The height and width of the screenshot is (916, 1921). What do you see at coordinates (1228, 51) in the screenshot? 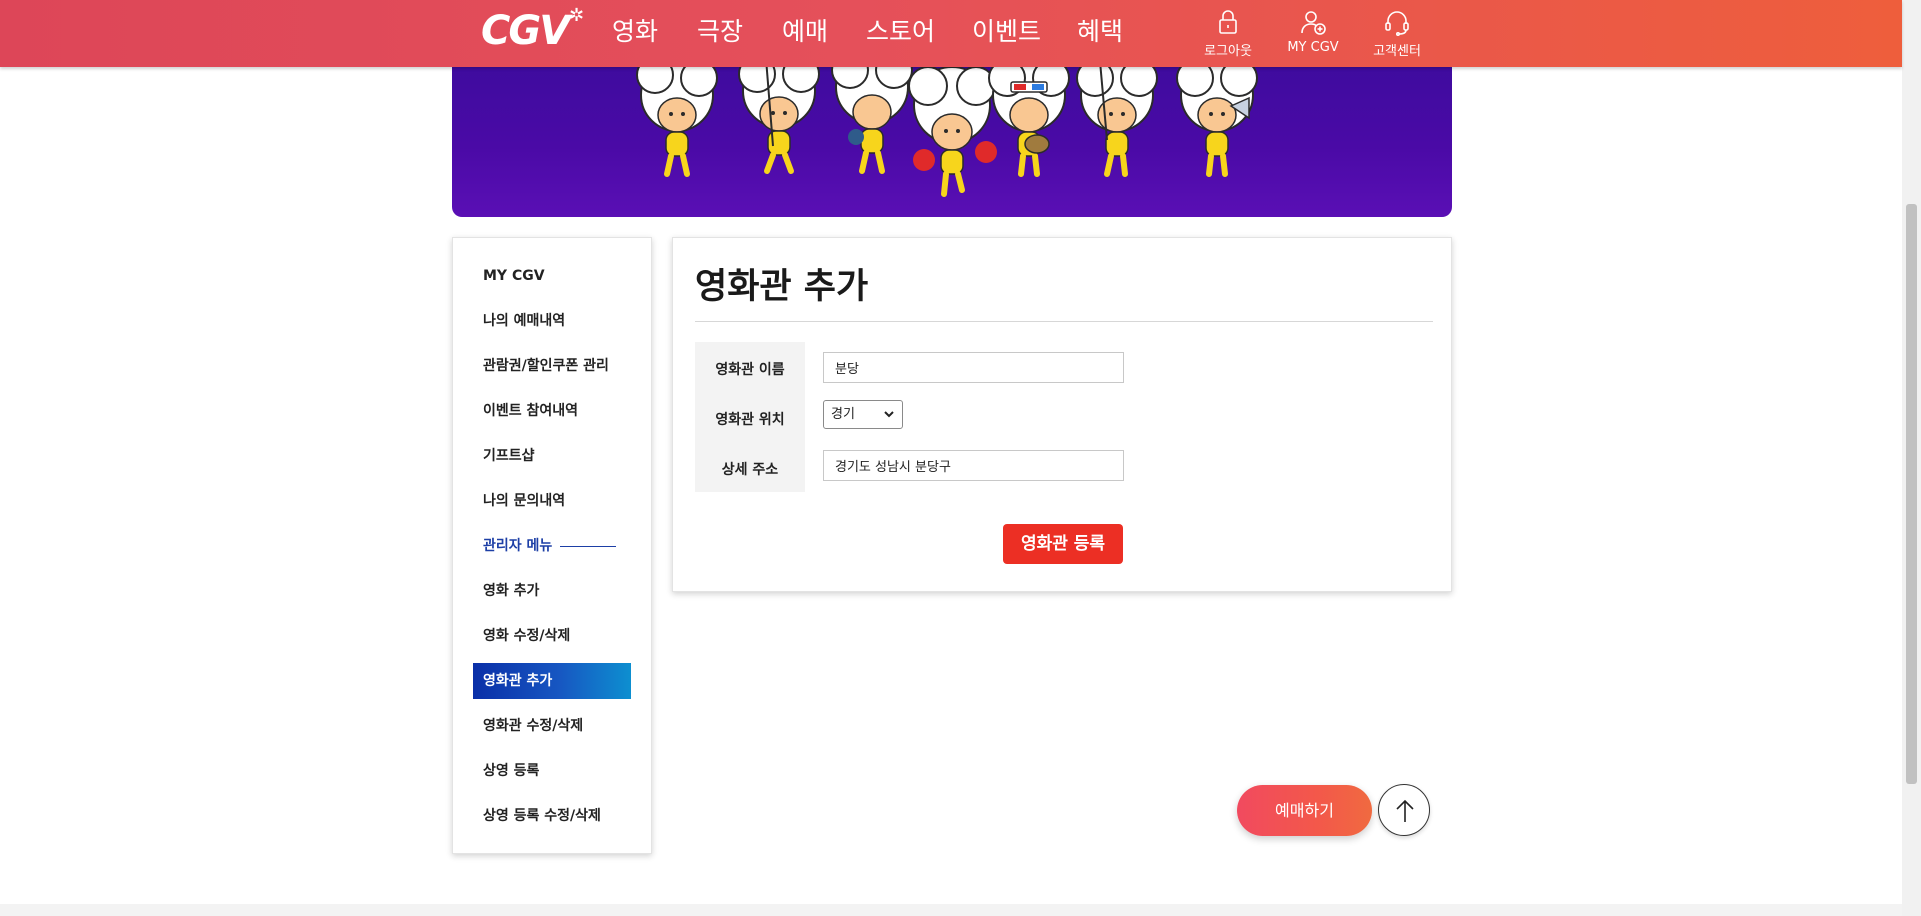
I see `logout-label: 로그아웃` at bounding box center [1228, 51].